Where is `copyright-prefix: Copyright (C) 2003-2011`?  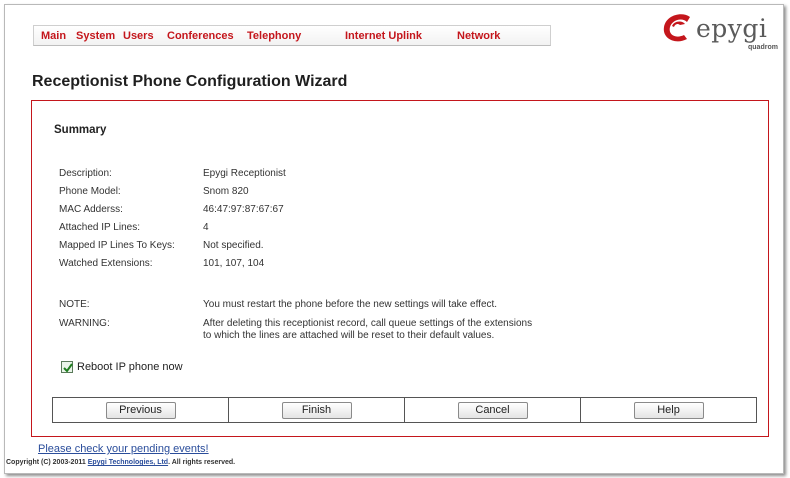 copyright-prefix: Copyright (C) 2003-2011 is located at coordinates (46, 462).